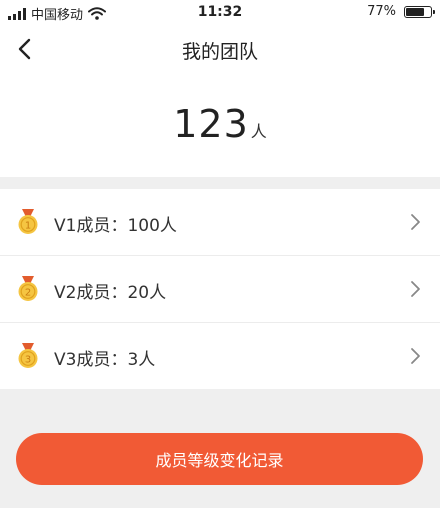  I want to click on status-bar: 中国移动 11:32 77%, so click(220, 12).